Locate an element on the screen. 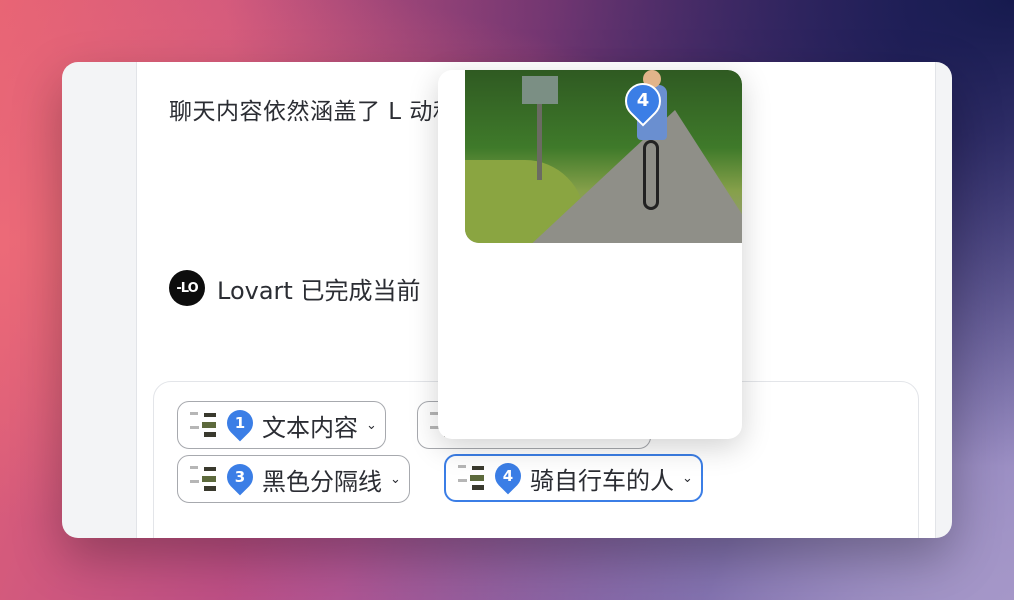  chip-label: 黑色分隔线 is located at coordinates (322, 481).